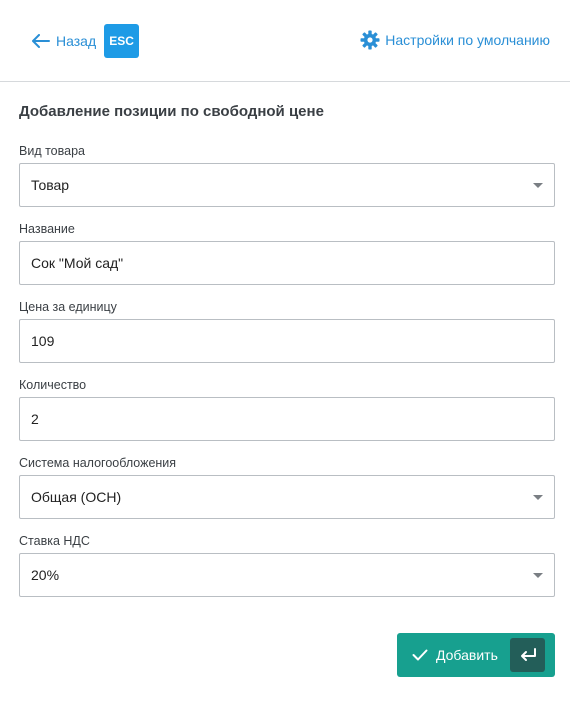 The image size is (570, 709). What do you see at coordinates (53, 385) in the screenshot?
I see `quantity-label: Количество` at bounding box center [53, 385].